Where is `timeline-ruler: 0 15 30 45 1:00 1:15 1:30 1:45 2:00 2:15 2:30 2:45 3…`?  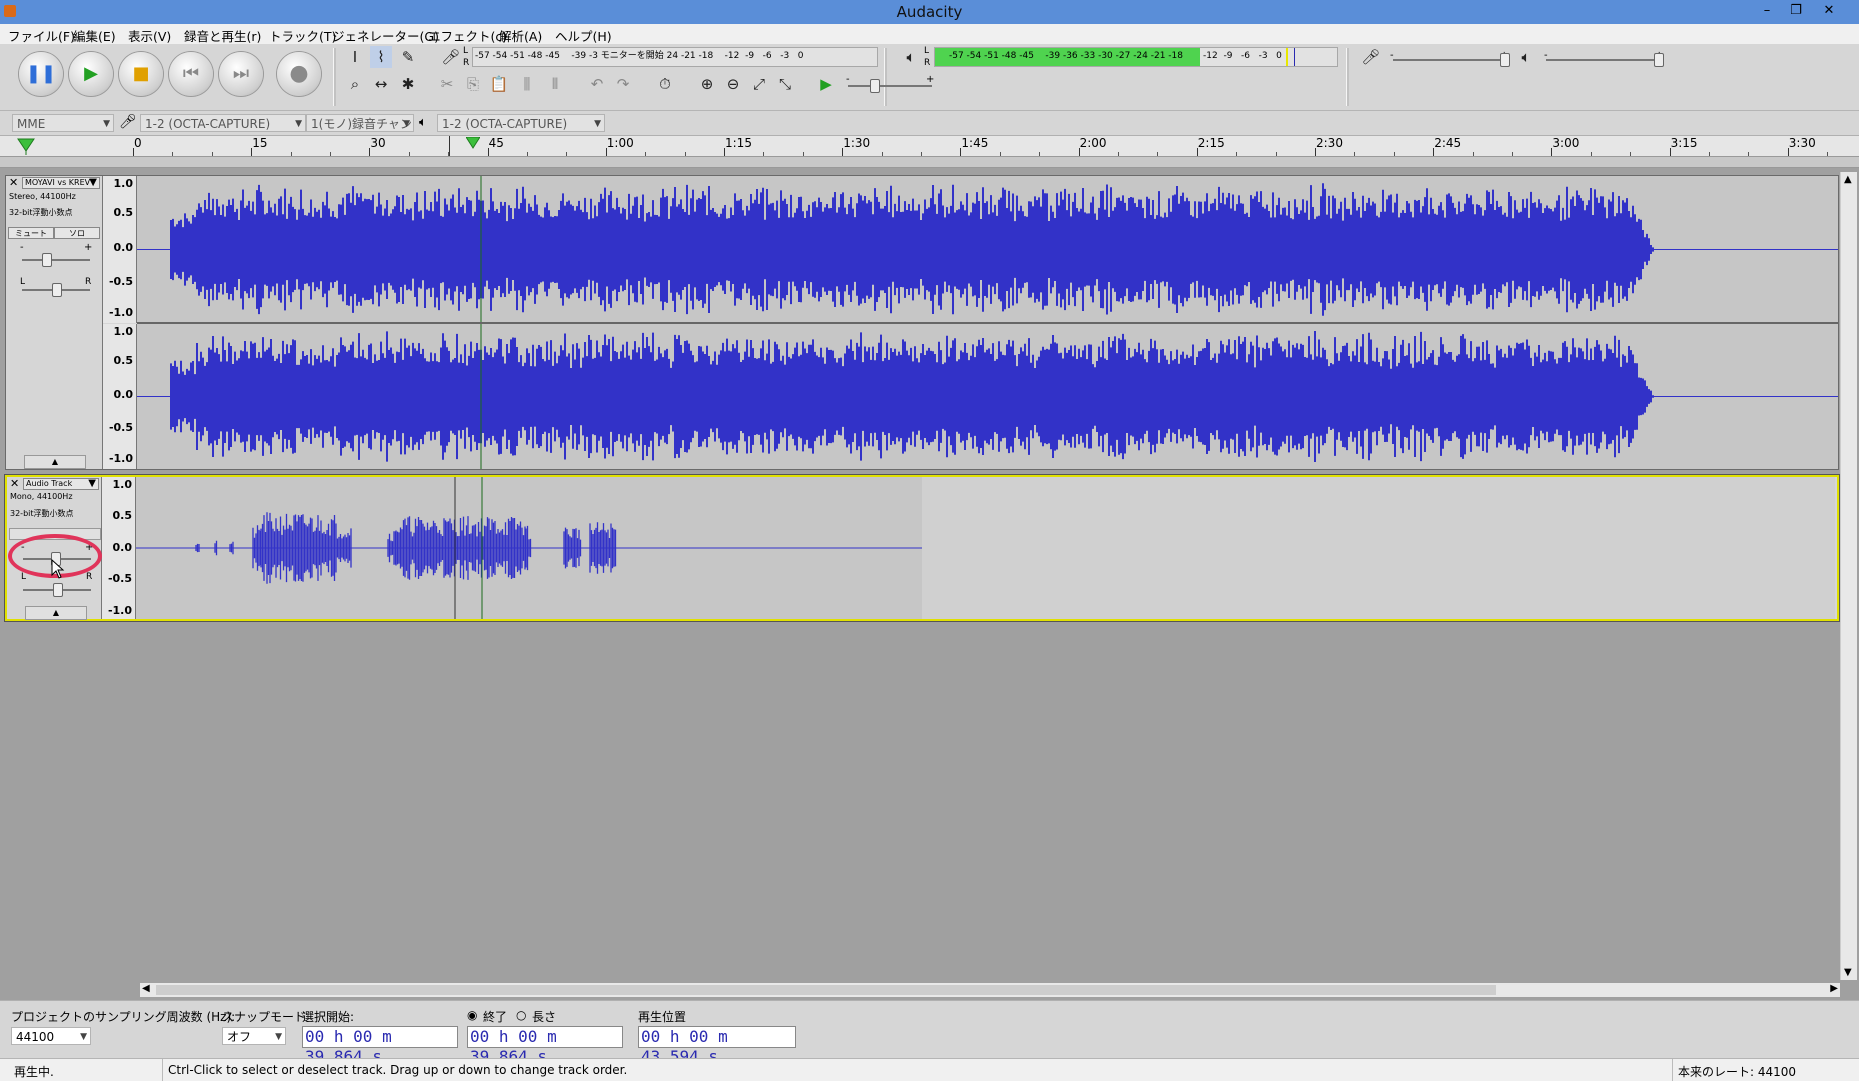 timeline-ruler: 0 15 30 45 1:00 1:15 1:30 1:45 2:00 2:15 2:30 2:45 3… is located at coordinates (929, 146).